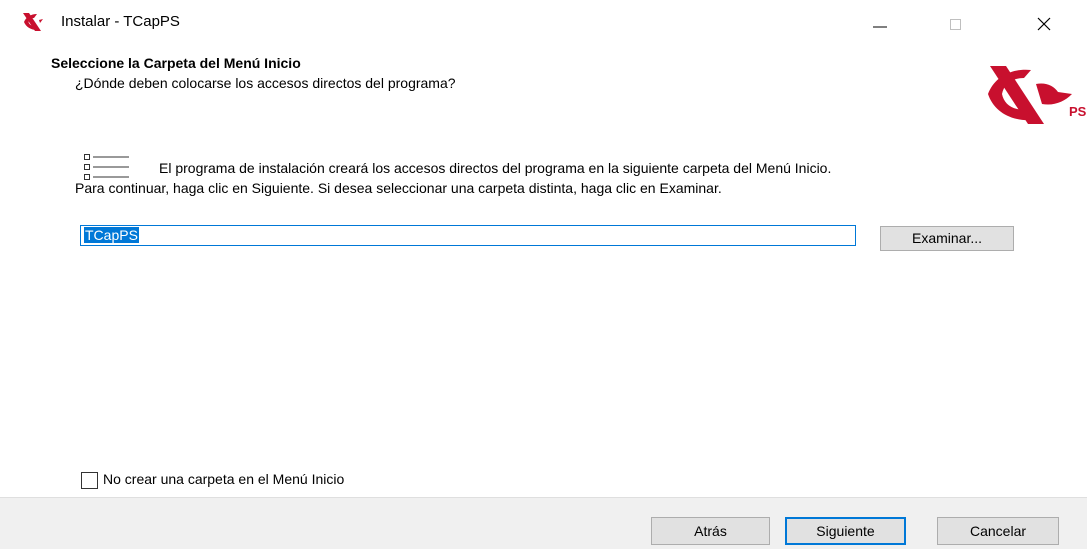 This screenshot has width=1087, height=549. What do you see at coordinates (880, 27) in the screenshot?
I see `minimize-icon` at bounding box center [880, 27].